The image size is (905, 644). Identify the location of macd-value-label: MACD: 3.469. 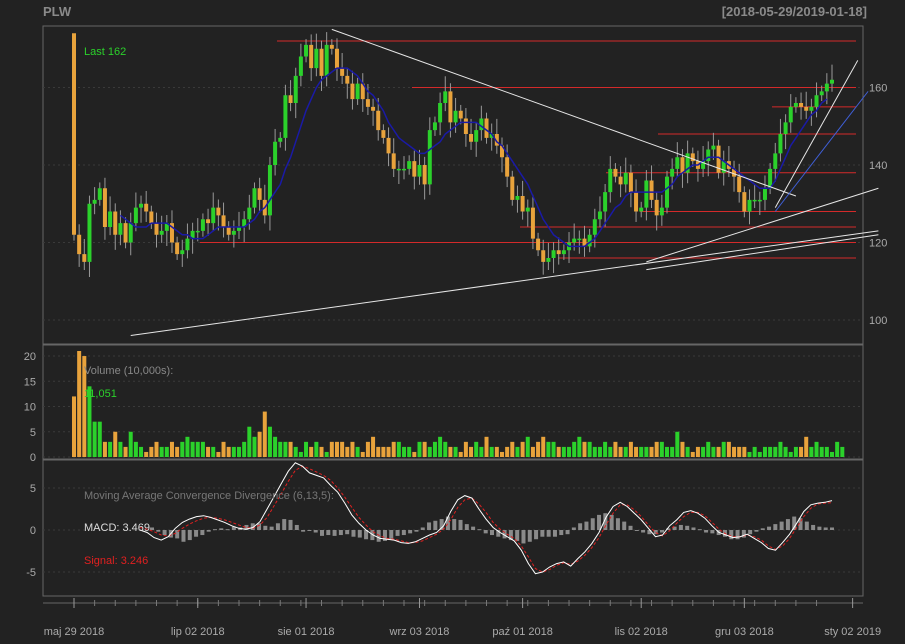
(117, 528).